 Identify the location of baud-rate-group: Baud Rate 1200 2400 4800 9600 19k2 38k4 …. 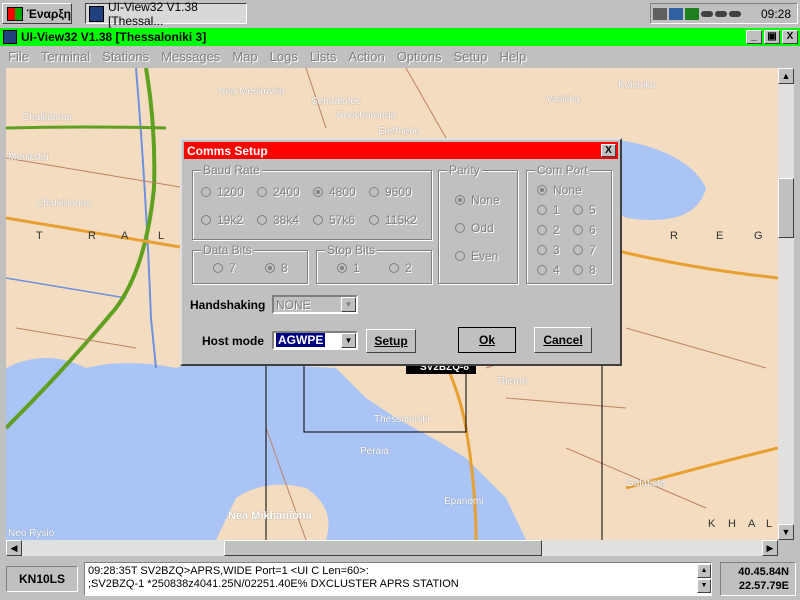
(312, 201).